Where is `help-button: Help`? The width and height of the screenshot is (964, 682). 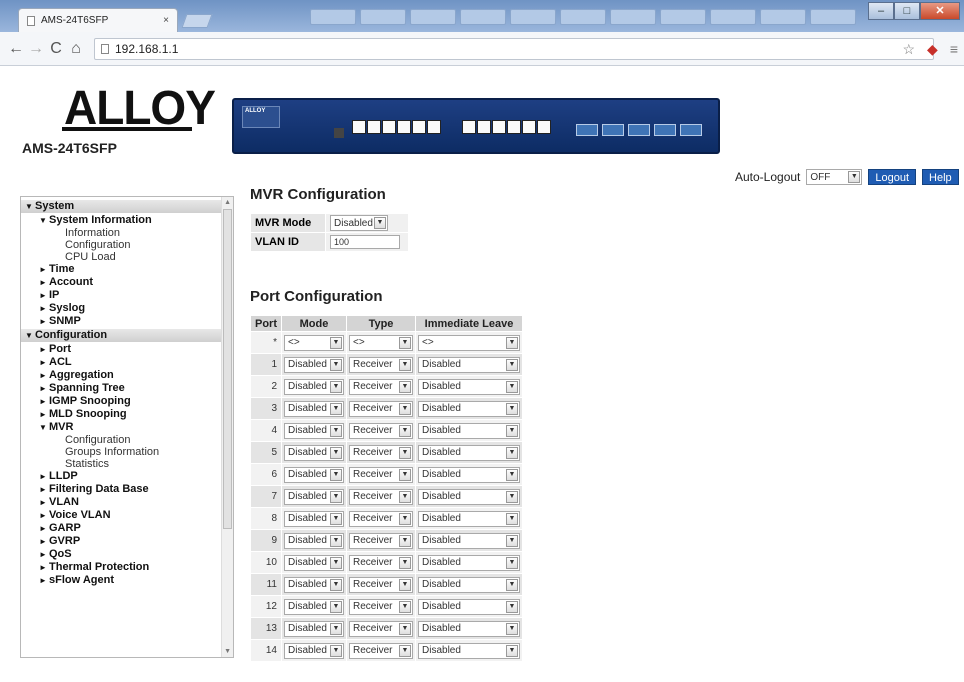
help-button: Help is located at coordinates (940, 177).